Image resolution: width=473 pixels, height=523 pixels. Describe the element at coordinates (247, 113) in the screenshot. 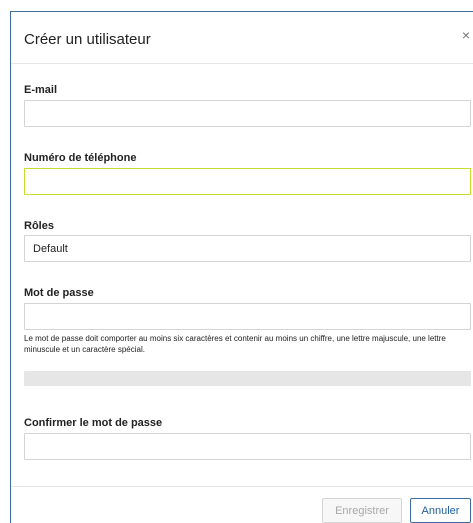

I see `email-input` at that location.